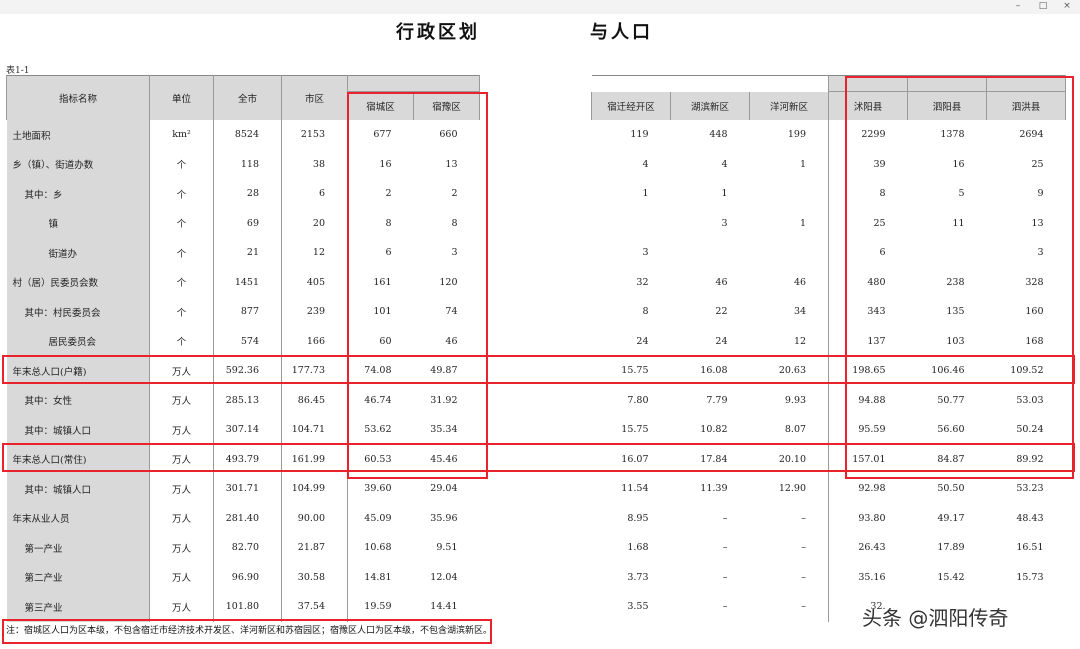  Describe the element at coordinates (868, 312) in the screenshot. I see `cell-shuyang: 343` at that location.